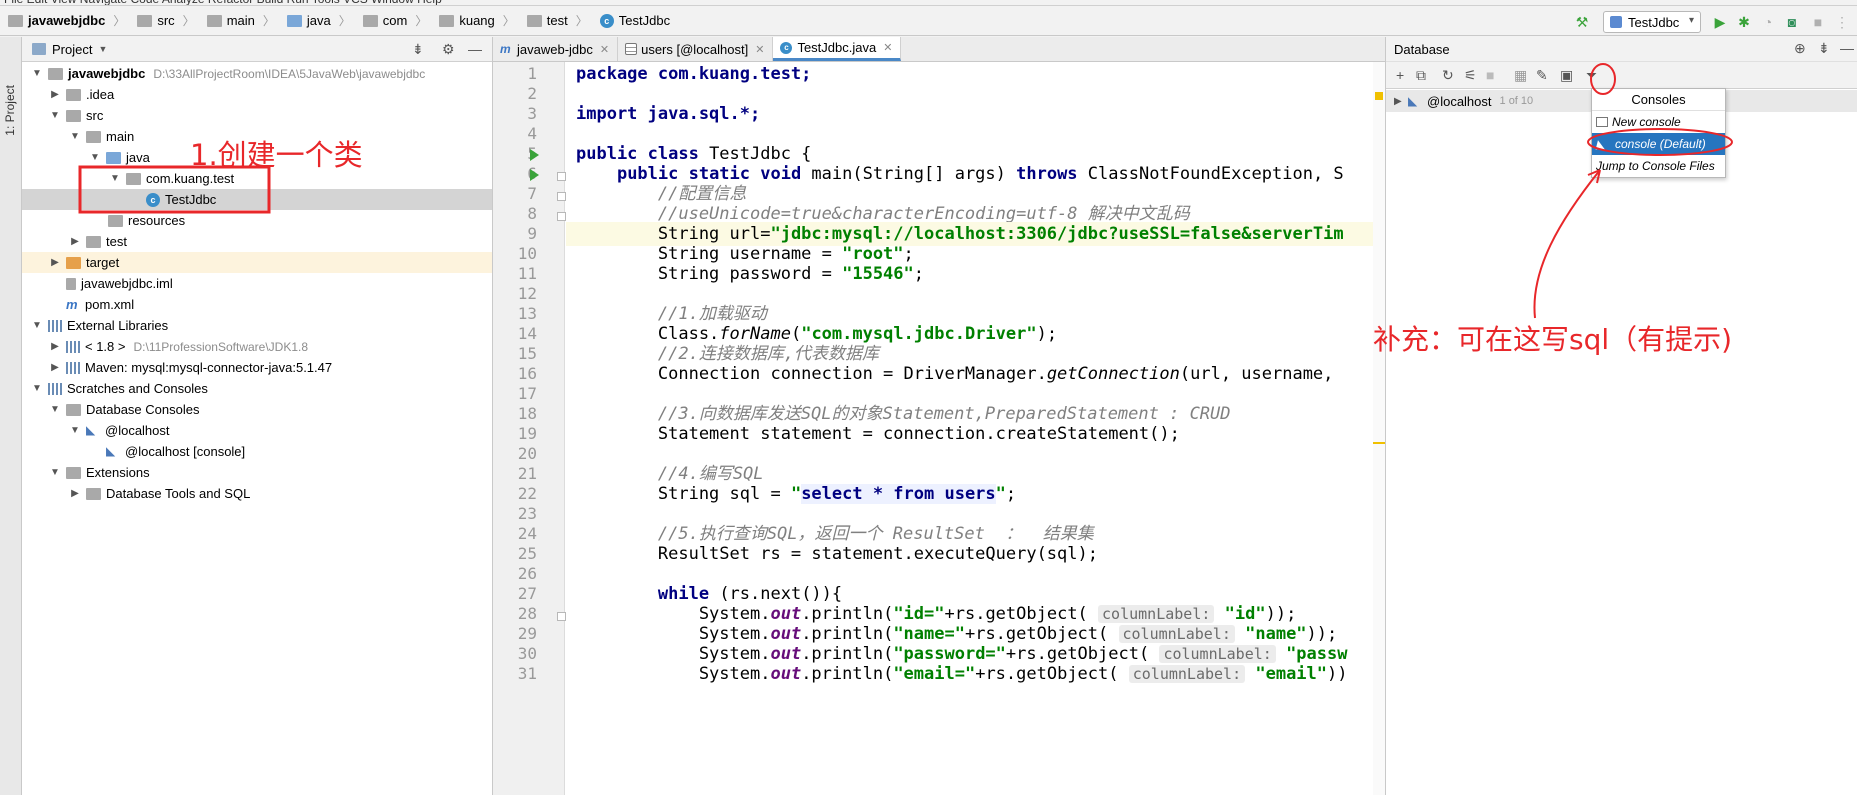  What do you see at coordinates (1603, 79) in the screenshot?
I see `annotation-circle-console-icon` at bounding box center [1603, 79].